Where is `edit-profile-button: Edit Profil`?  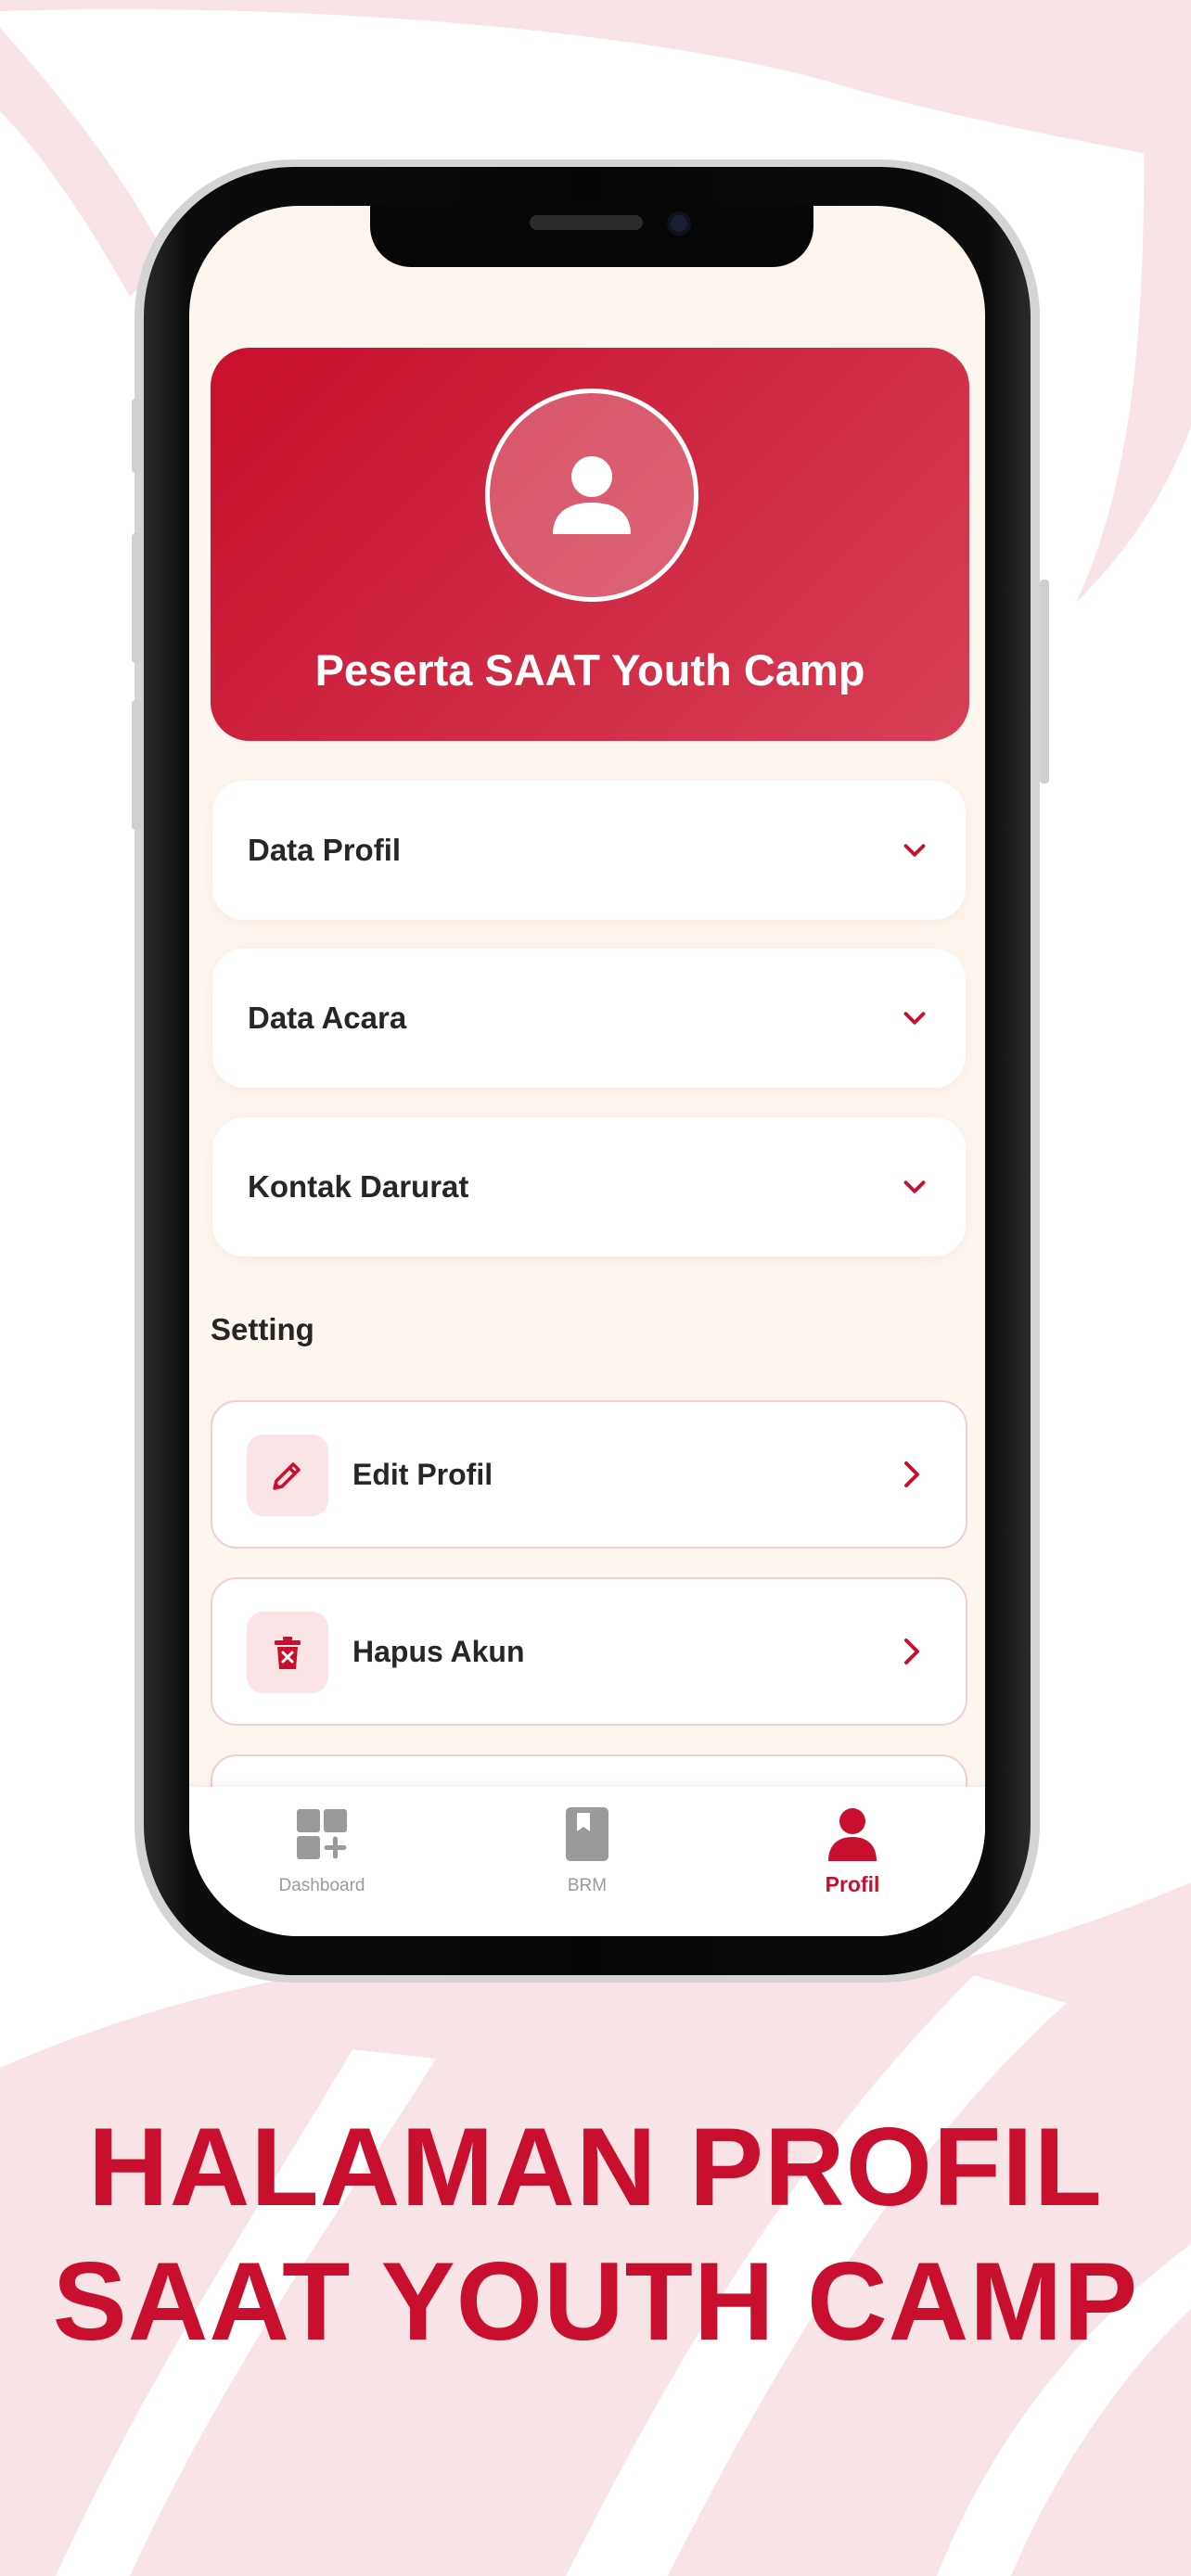
edit-profile-button: Edit Profil is located at coordinates (589, 1474).